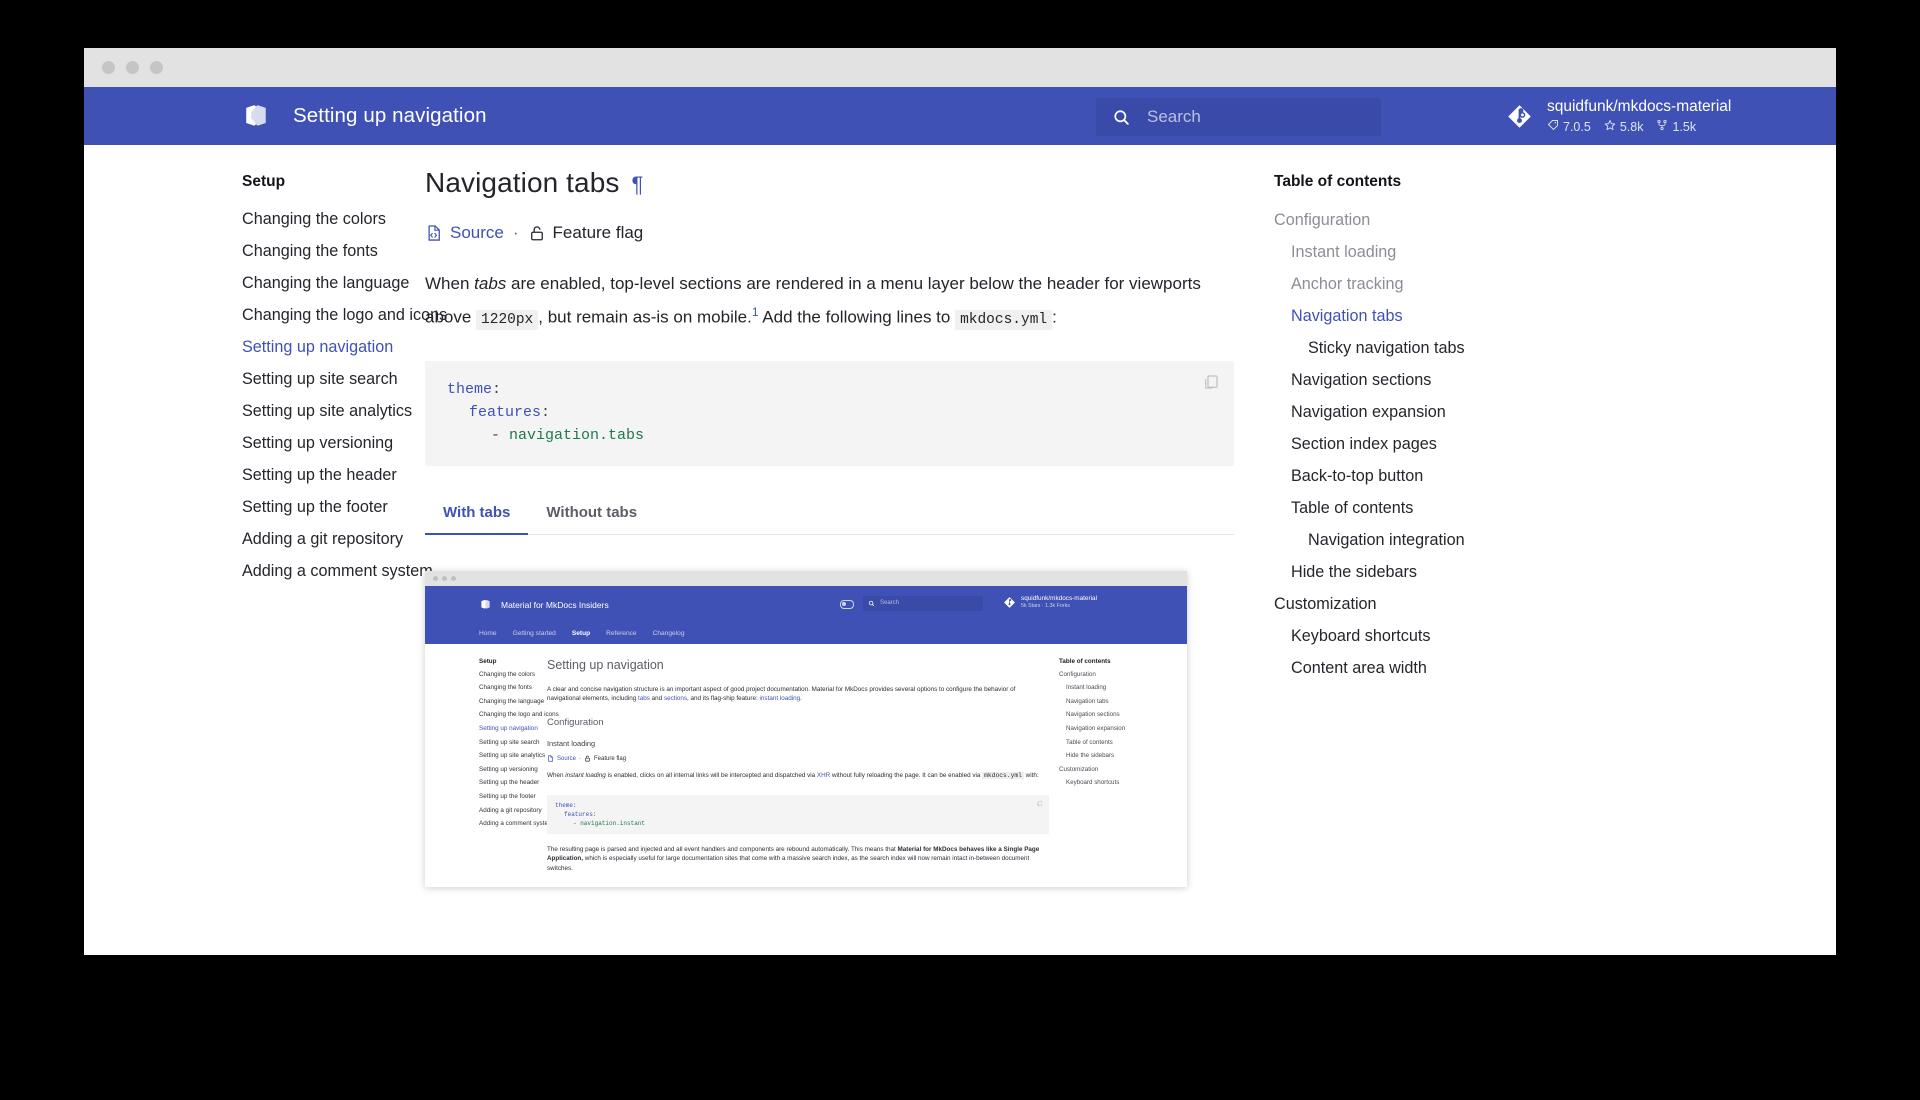  What do you see at coordinates (550, 759) in the screenshot?
I see `embedded-file-code-icon` at bounding box center [550, 759].